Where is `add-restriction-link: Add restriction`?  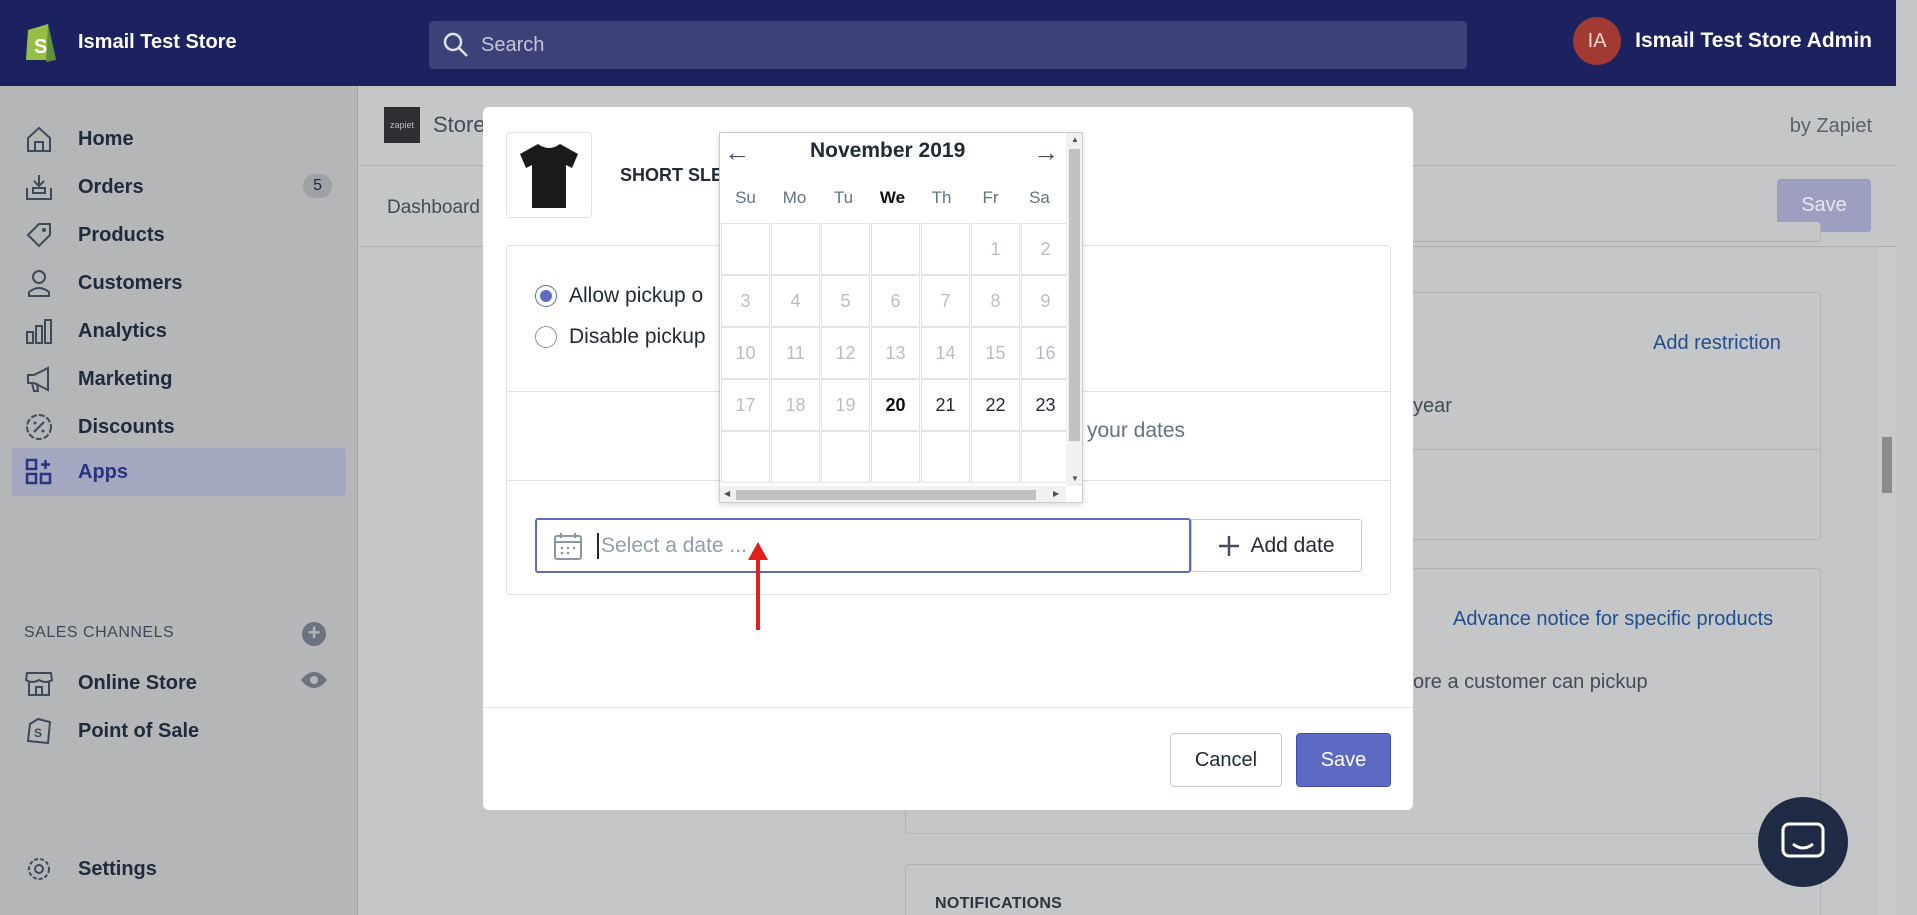
add-restriction-link: Add restriction is located at coordinates (1717, 343).